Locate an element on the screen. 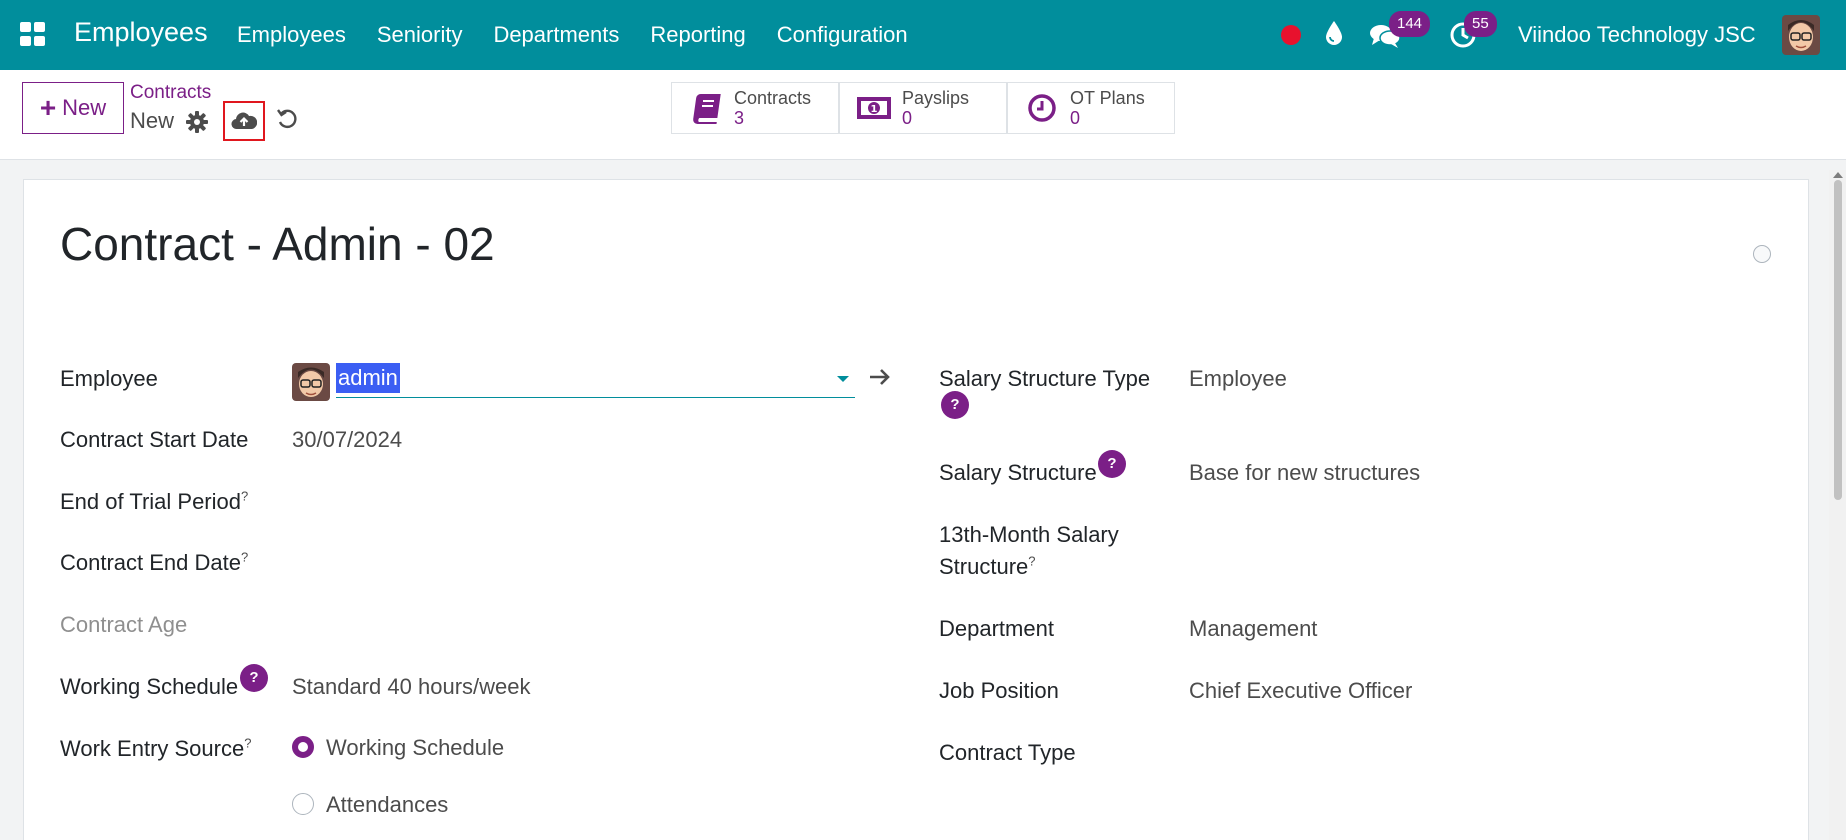 The image size is (1846, 840). radio-label-working-schedule: Working Schedule is located at coordinates (415, 748).